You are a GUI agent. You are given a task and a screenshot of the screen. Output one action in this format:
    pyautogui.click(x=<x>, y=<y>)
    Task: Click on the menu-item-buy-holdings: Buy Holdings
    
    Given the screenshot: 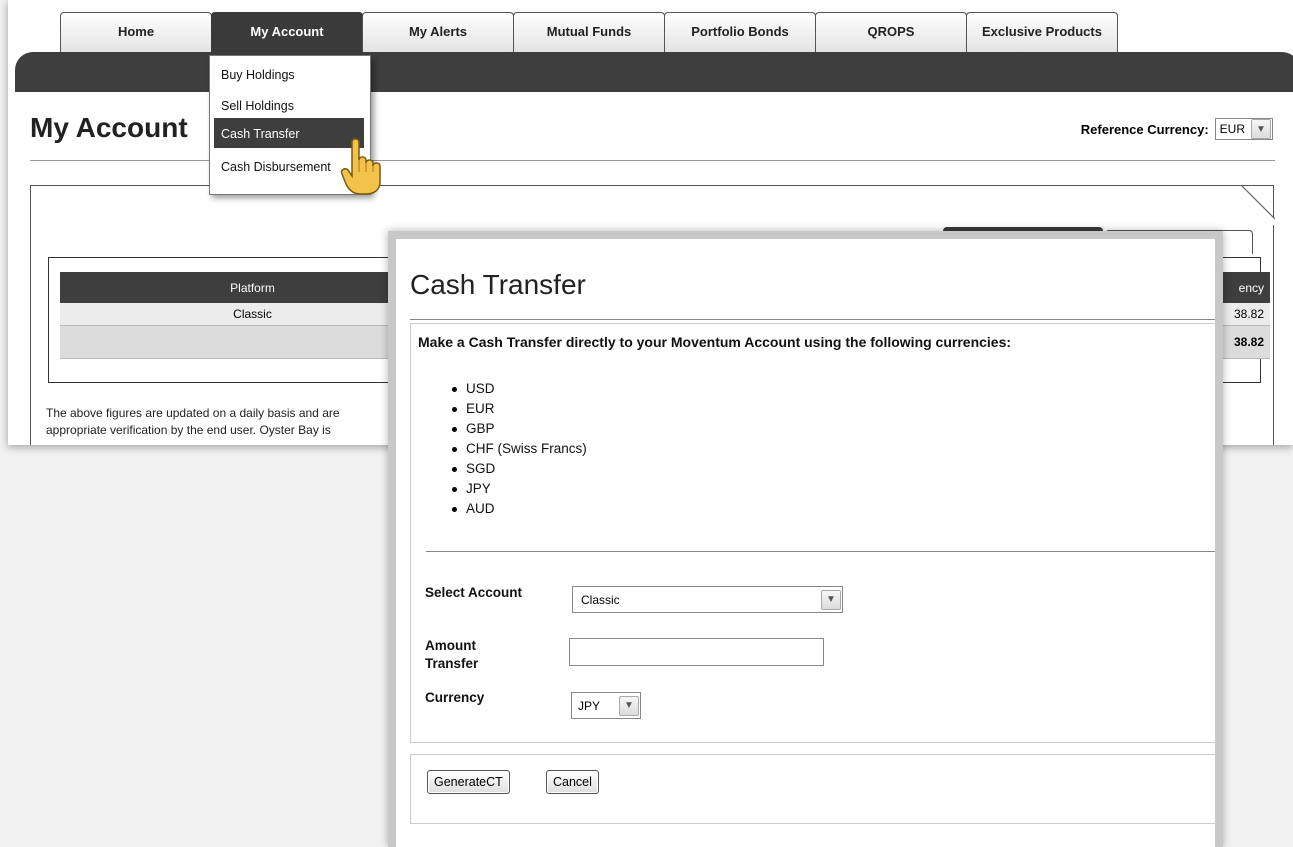 What is the action you would take?
    pyautogui.click(x=290, y=71)
    